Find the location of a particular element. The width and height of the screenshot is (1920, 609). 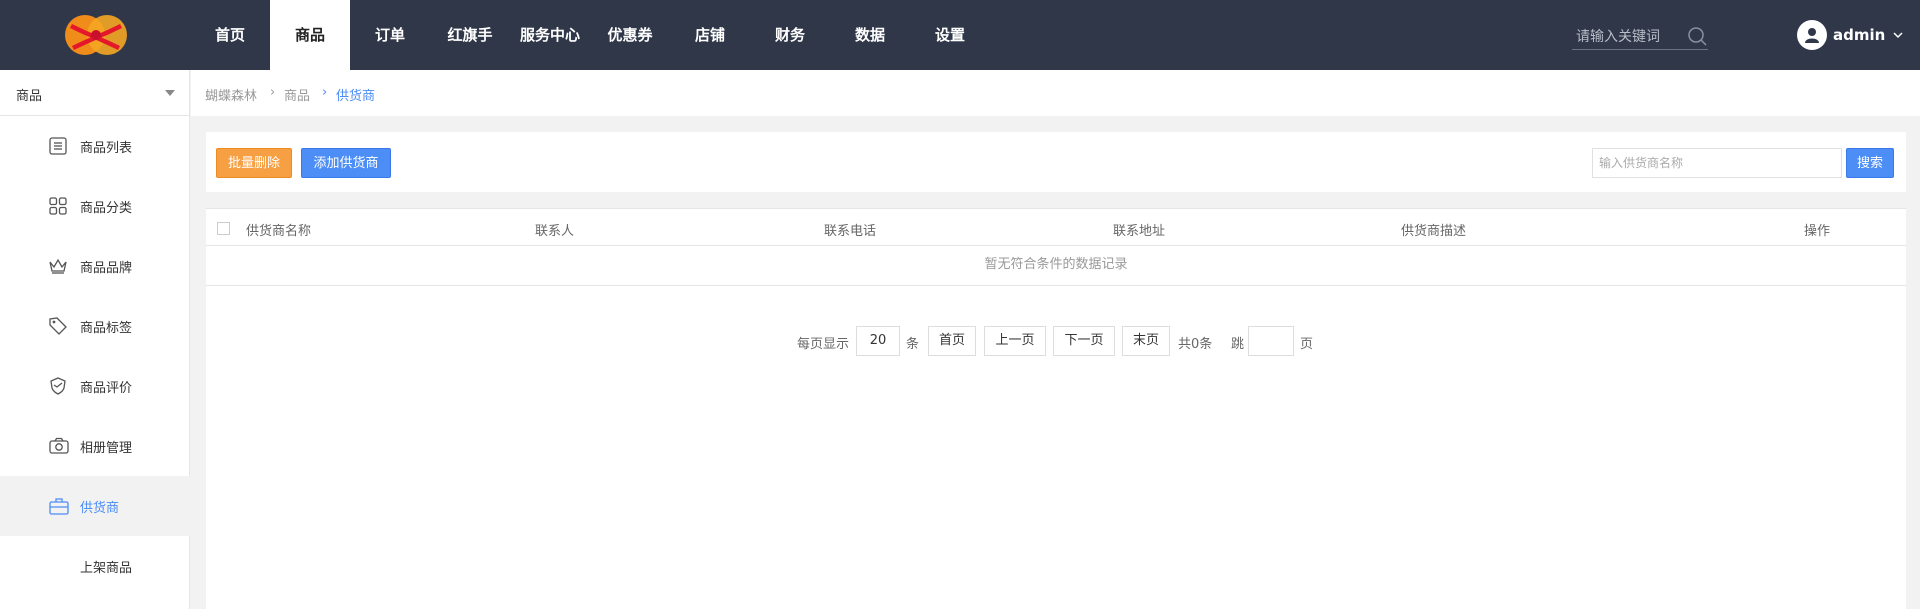

shield-icon is located at coordinates (59, 386).